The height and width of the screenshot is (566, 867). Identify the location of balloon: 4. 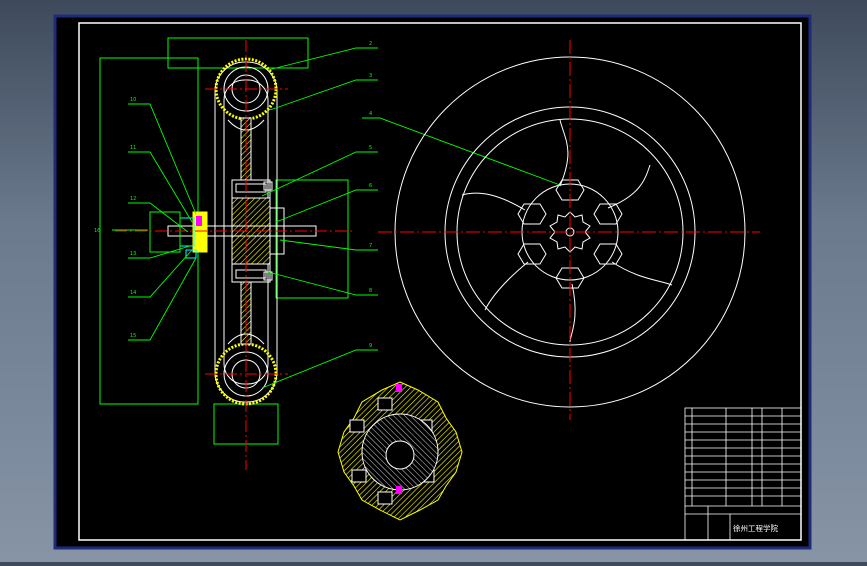
(370, 114).